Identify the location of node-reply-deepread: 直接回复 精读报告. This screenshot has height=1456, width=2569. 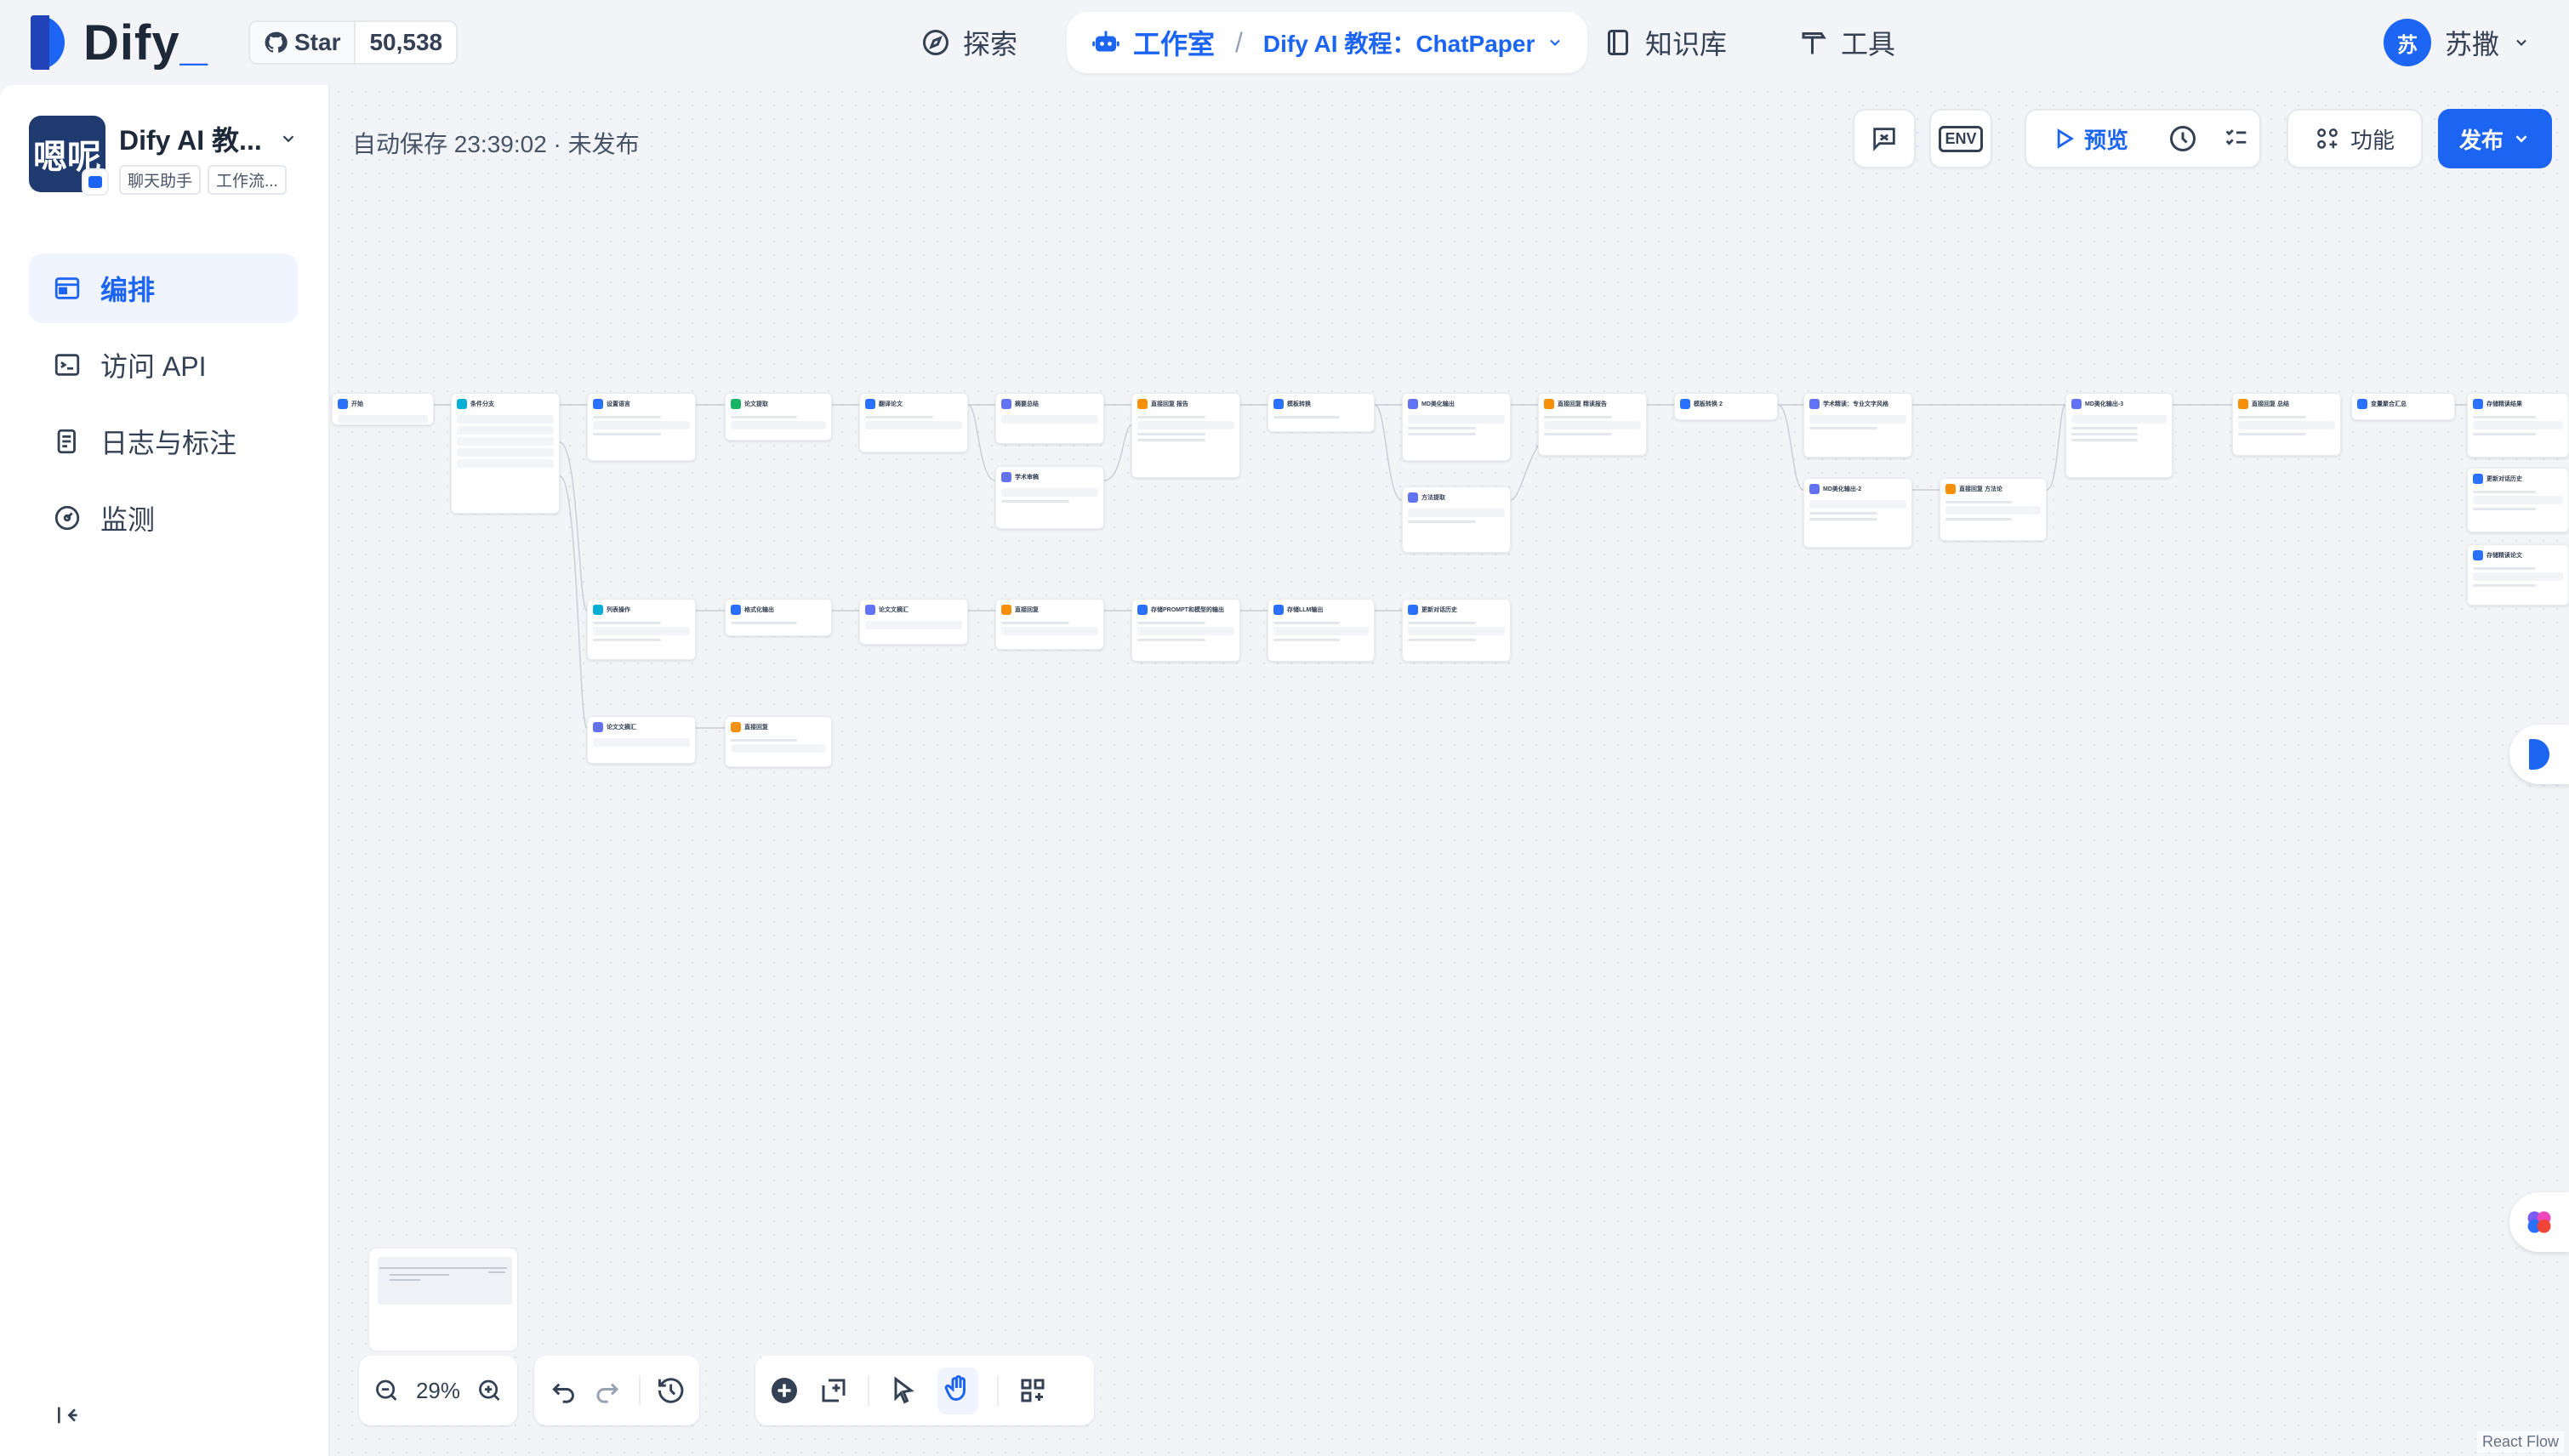
(1592, 424).